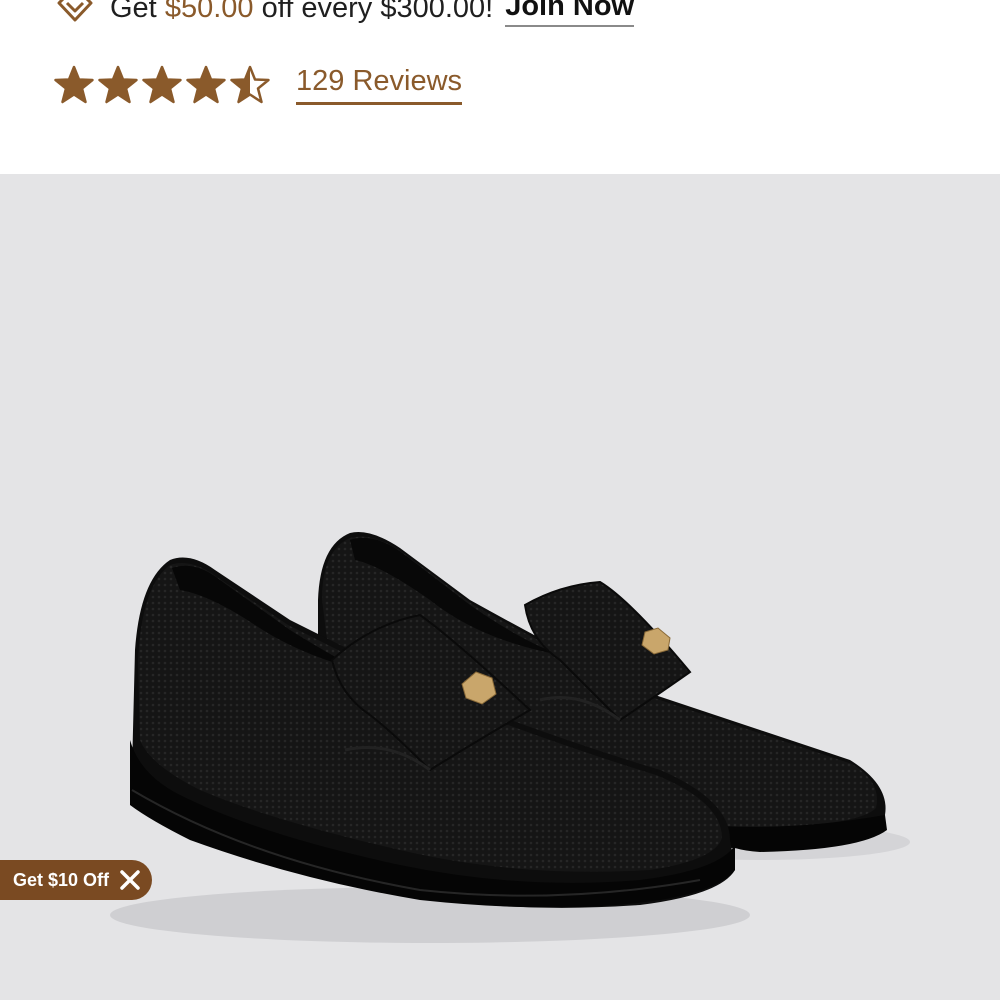 This screenshot has height=1000, width=1000. I want to click on promo-text: Get $50.00 off every $300.00!, so click(301, 12).